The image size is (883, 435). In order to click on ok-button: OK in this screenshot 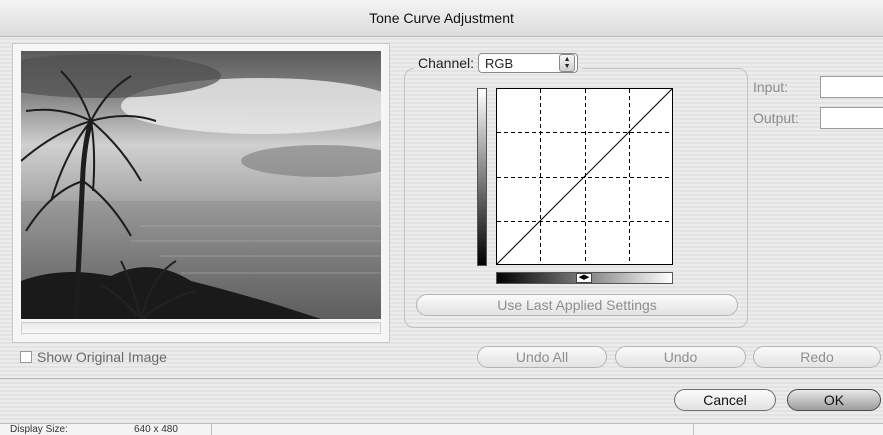, I will do `click(834, 400)`.